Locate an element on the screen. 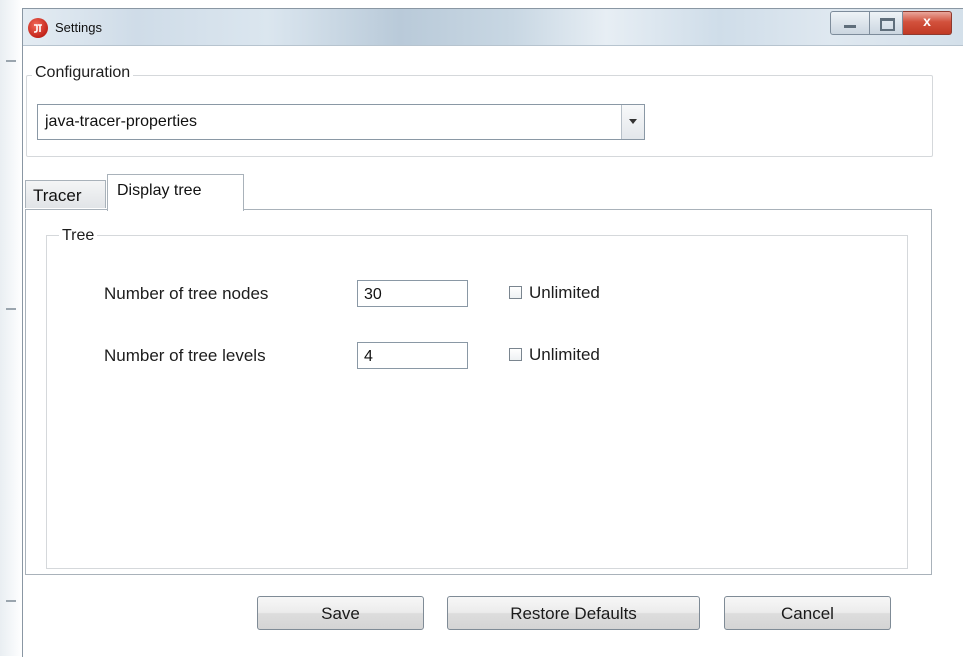 The image size is (963, 657). tree-nodes-label: Number of tree nodes is located at coordinates (186, 293).